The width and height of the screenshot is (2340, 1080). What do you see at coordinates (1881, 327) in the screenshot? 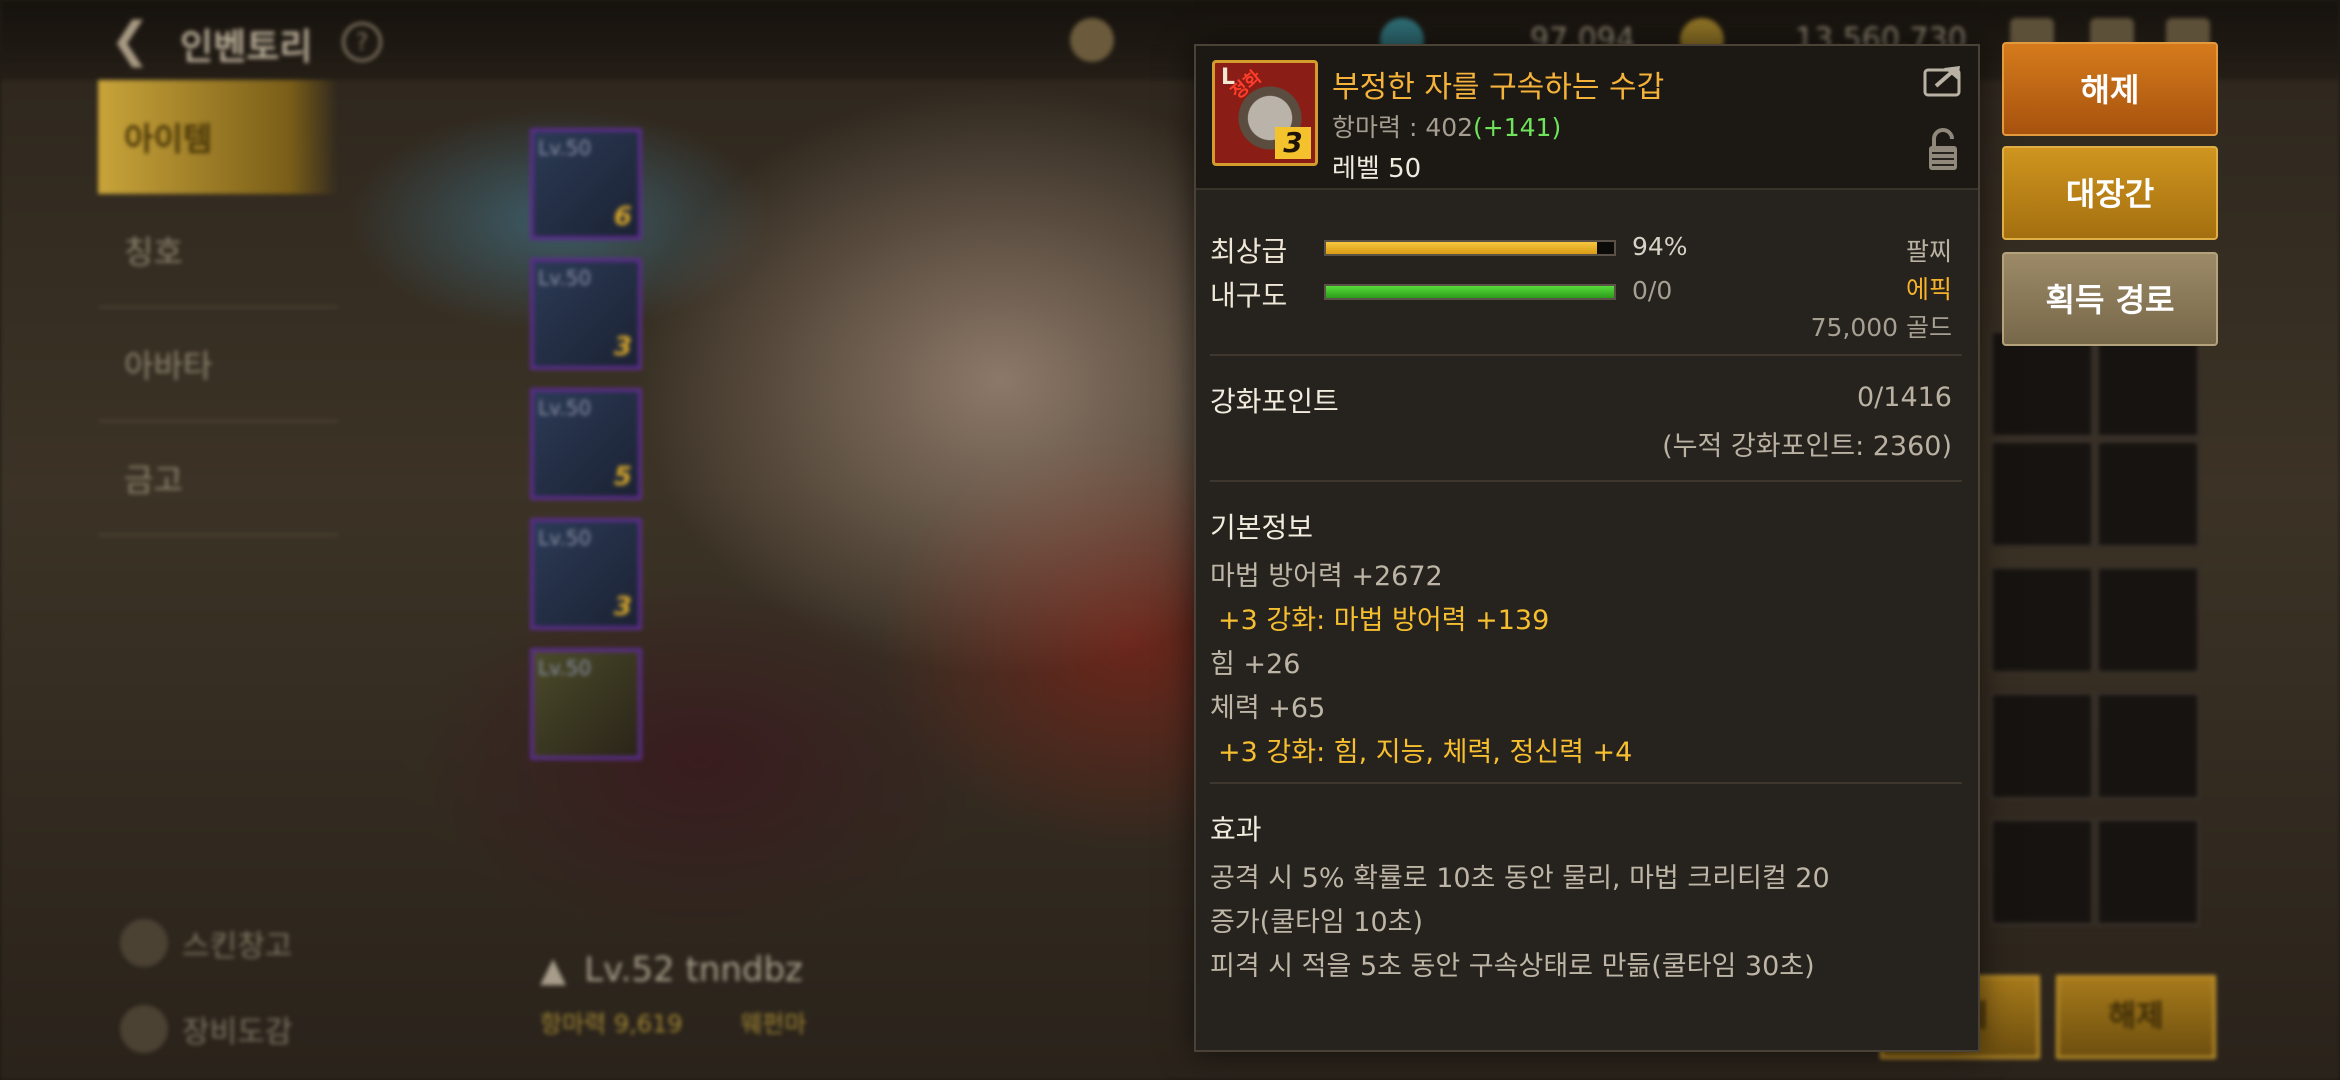
I see `item-price: 75,000 골드` at bounding box center [1881, 327].